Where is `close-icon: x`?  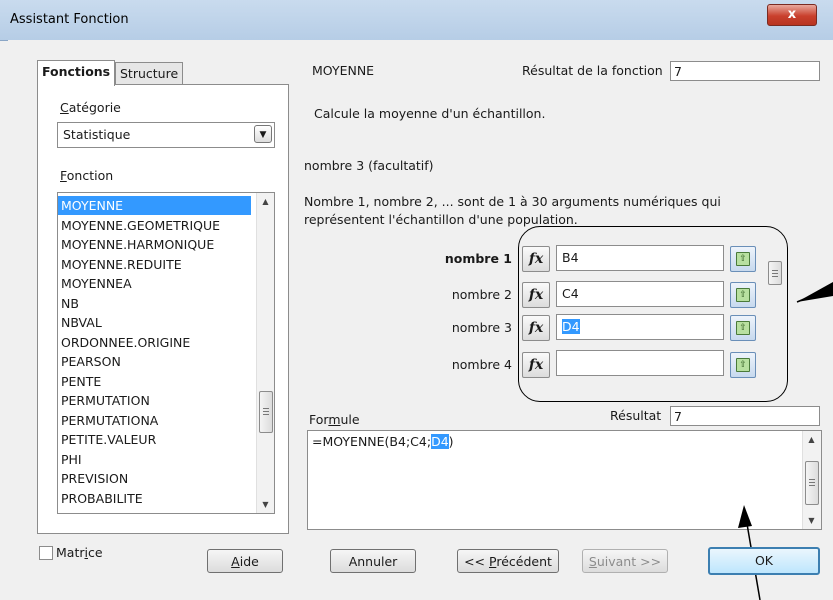
close-icon: x is located at coordinates (792, 14).